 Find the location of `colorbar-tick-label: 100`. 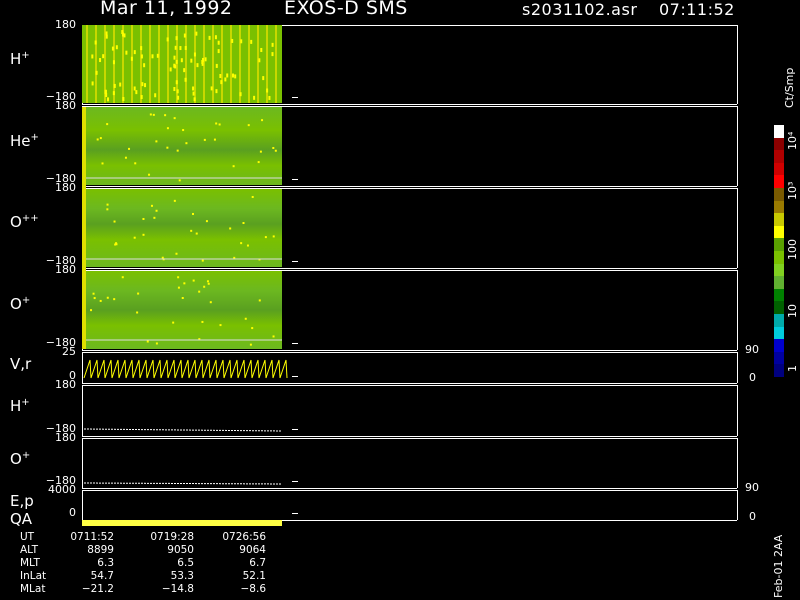

colorbar-tick-label: 100 is located at coordinates (792, 249).